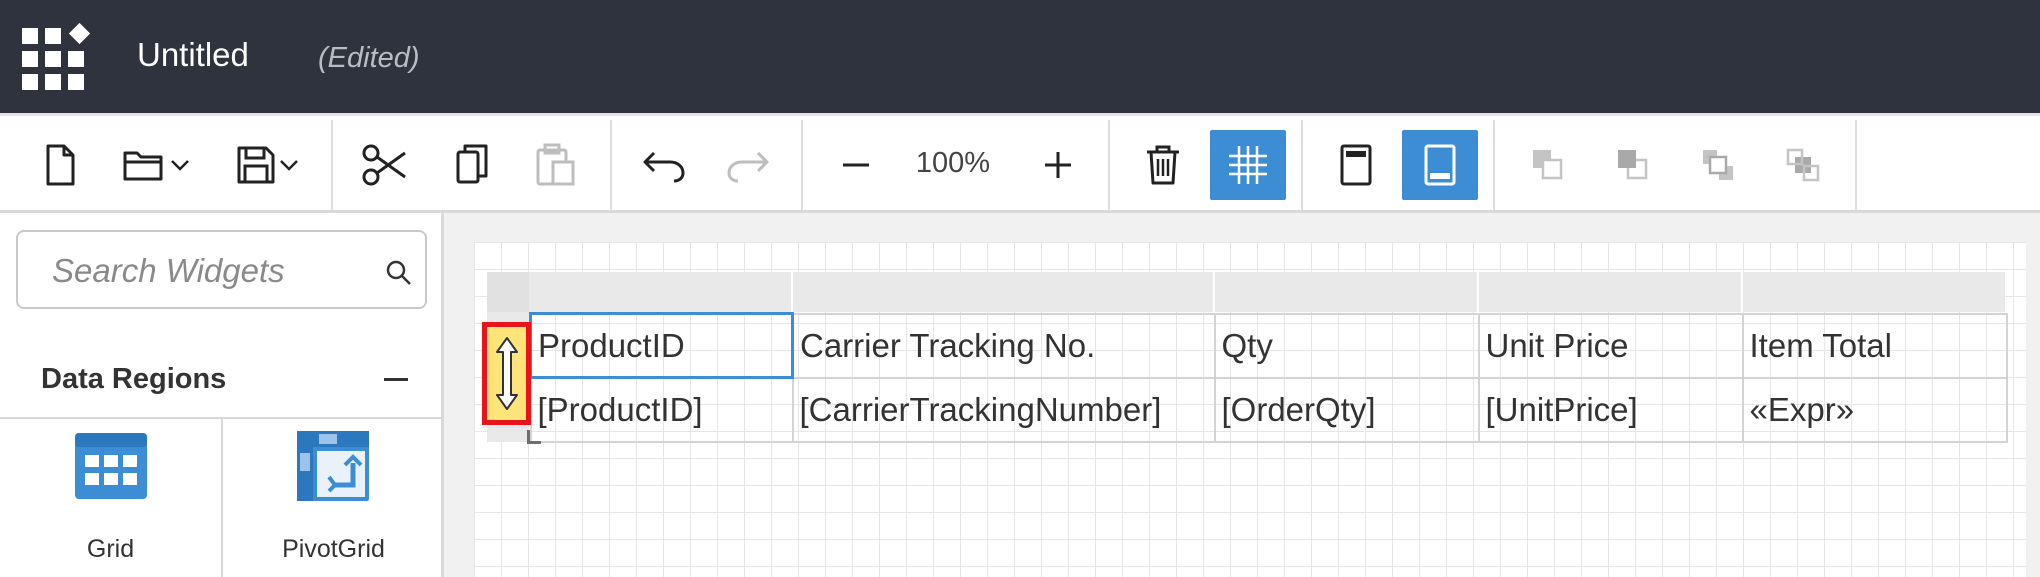  Describe the element at coordinates (534, 437) in the screenshot. I see `cell-selection-corner` at that location.